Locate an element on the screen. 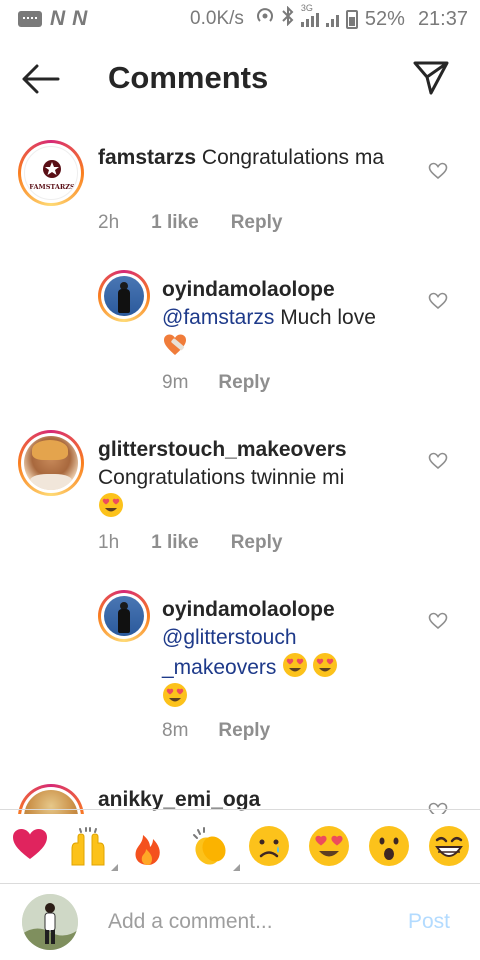  mention-link-continued: _makeovers is located at coordinates (219, 667).